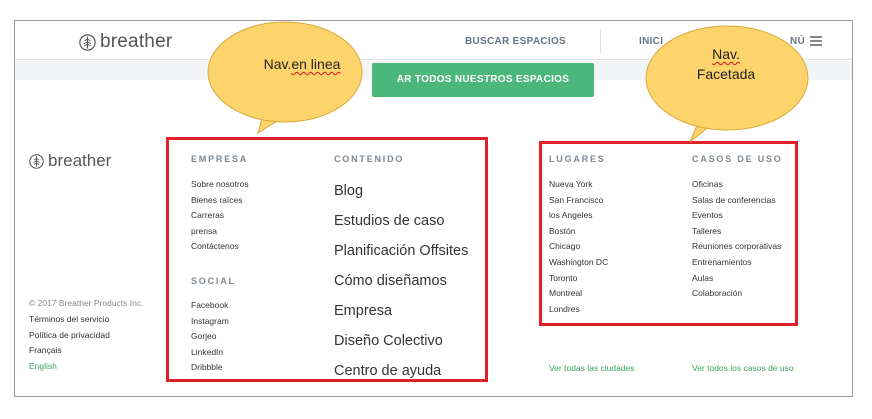 The image size is (872, 419). I want to click on nav-search-spaces: BUSCAR ESPACIOS, so click(515, 41).